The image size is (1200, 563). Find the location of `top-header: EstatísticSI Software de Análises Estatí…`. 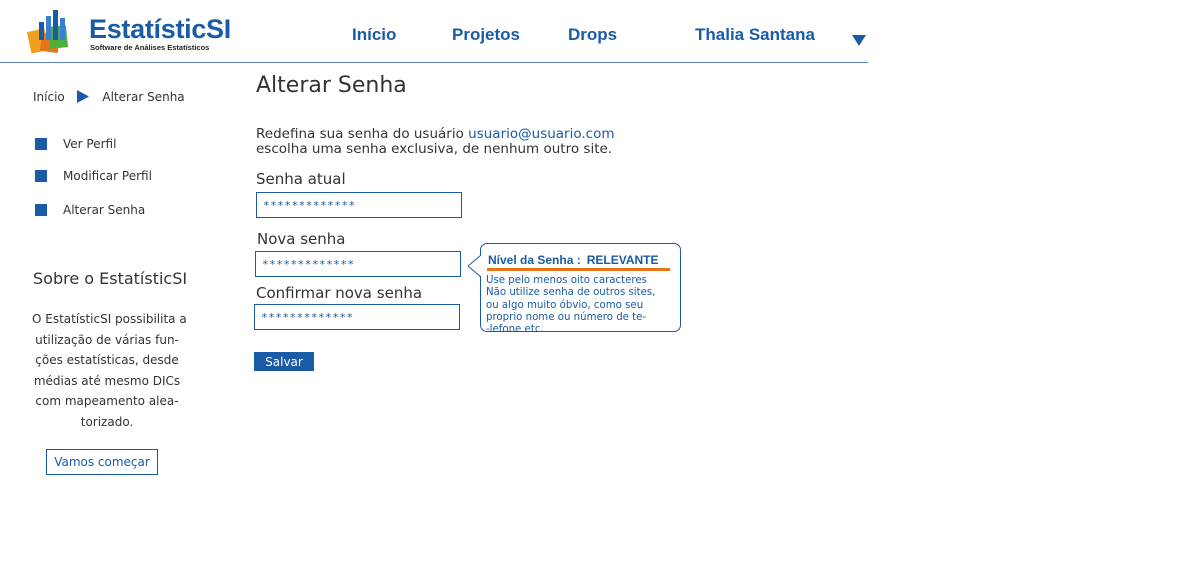

top-header: EstatísticSI Software de Análises Estatí… is located at coordinates (434, 31).